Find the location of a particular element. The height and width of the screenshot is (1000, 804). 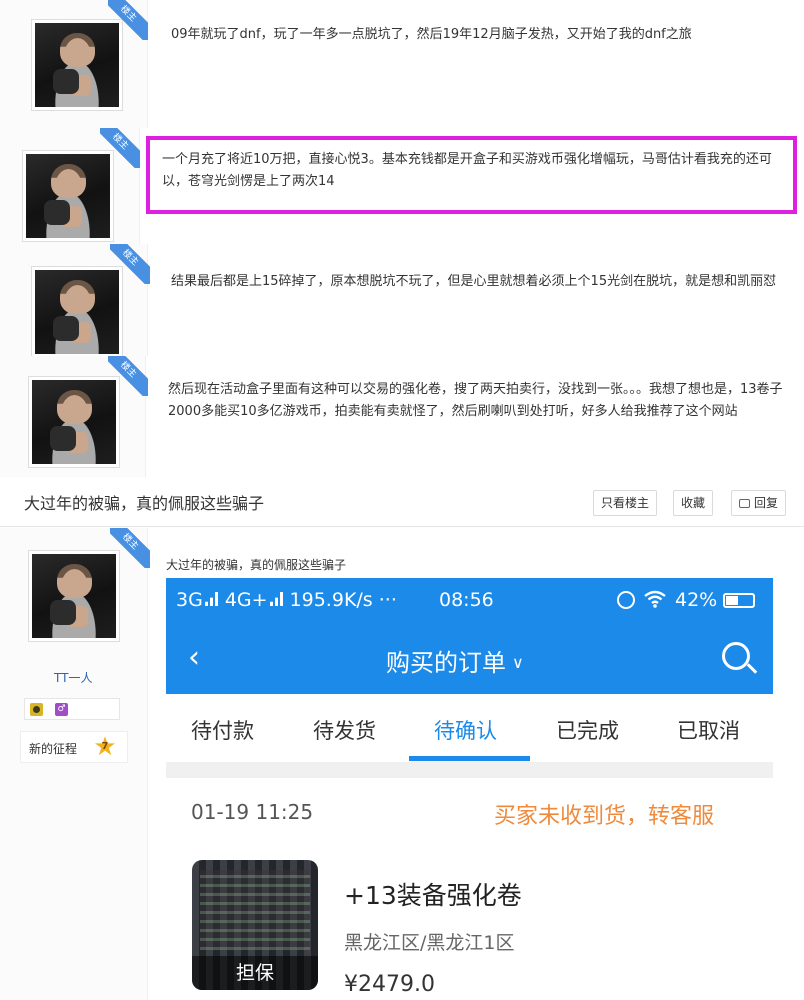

item-title: +13装备强化卷 is located at coordinates (433, 894).